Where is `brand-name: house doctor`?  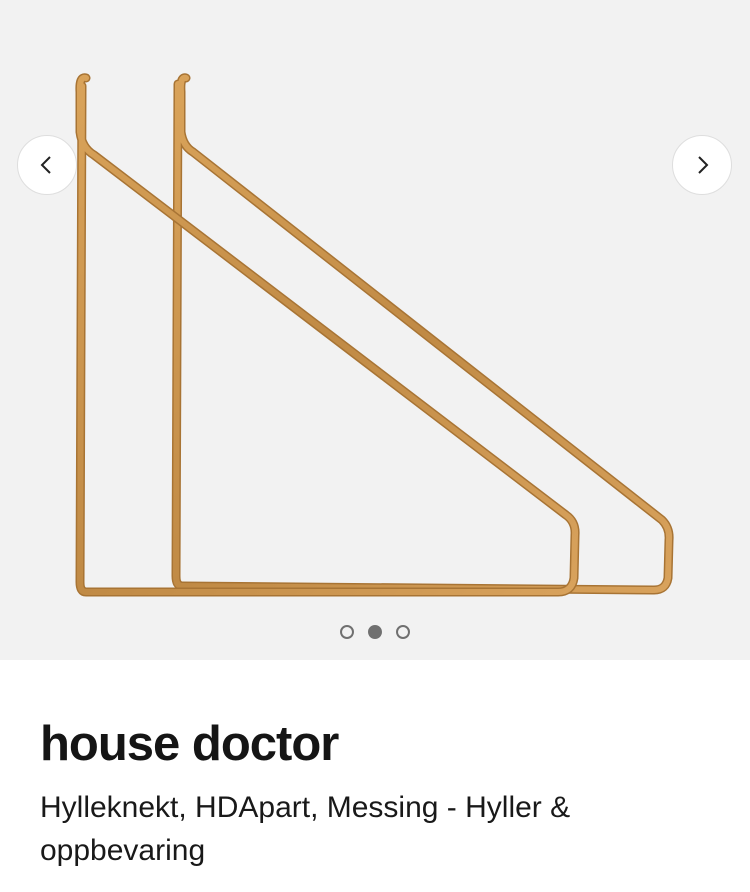 brand-name: house doctor is located at coordinates (375, 744).